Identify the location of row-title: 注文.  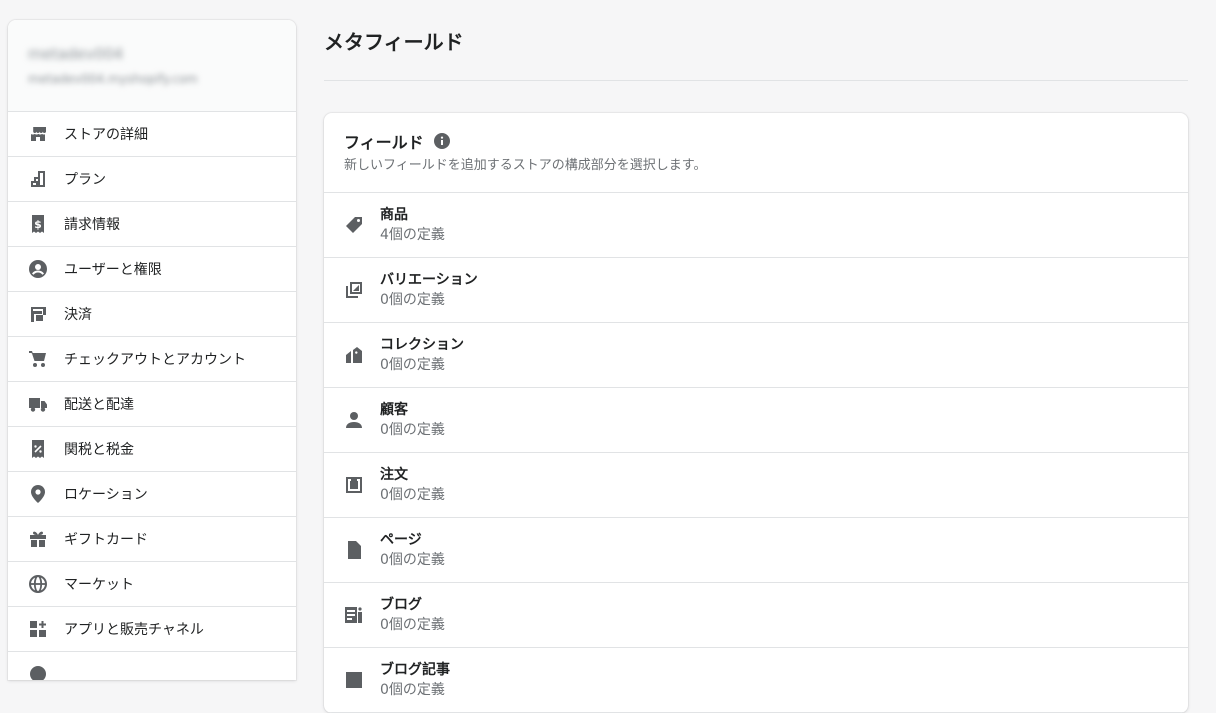
(394, 475).